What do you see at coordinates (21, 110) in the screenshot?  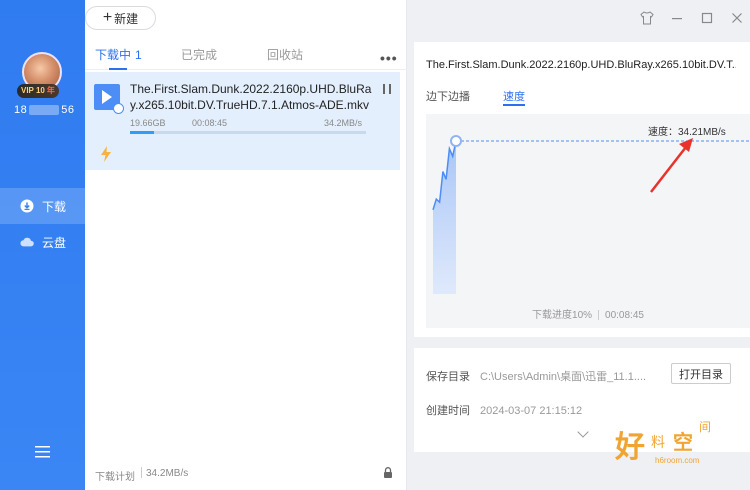 I see `user-id-prefix: 18` at bounding box center [21, 110].